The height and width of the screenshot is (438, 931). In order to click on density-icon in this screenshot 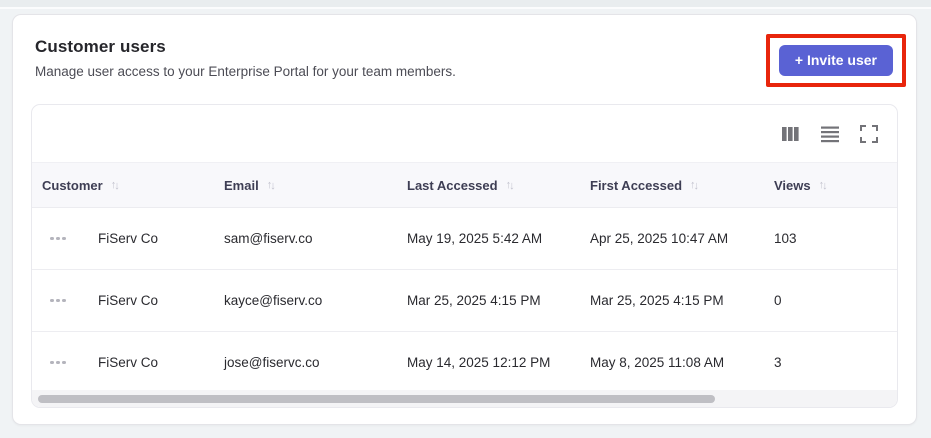, I will do `click(830, 134)`.